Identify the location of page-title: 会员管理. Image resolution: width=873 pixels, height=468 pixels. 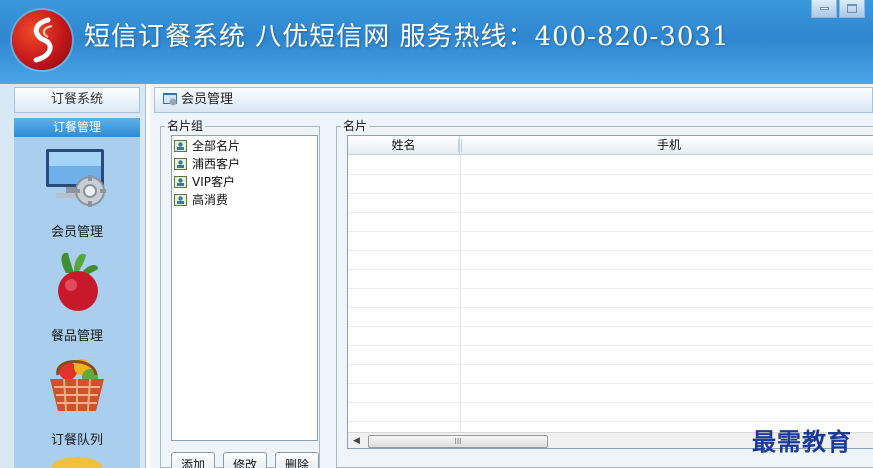
(513, 100).